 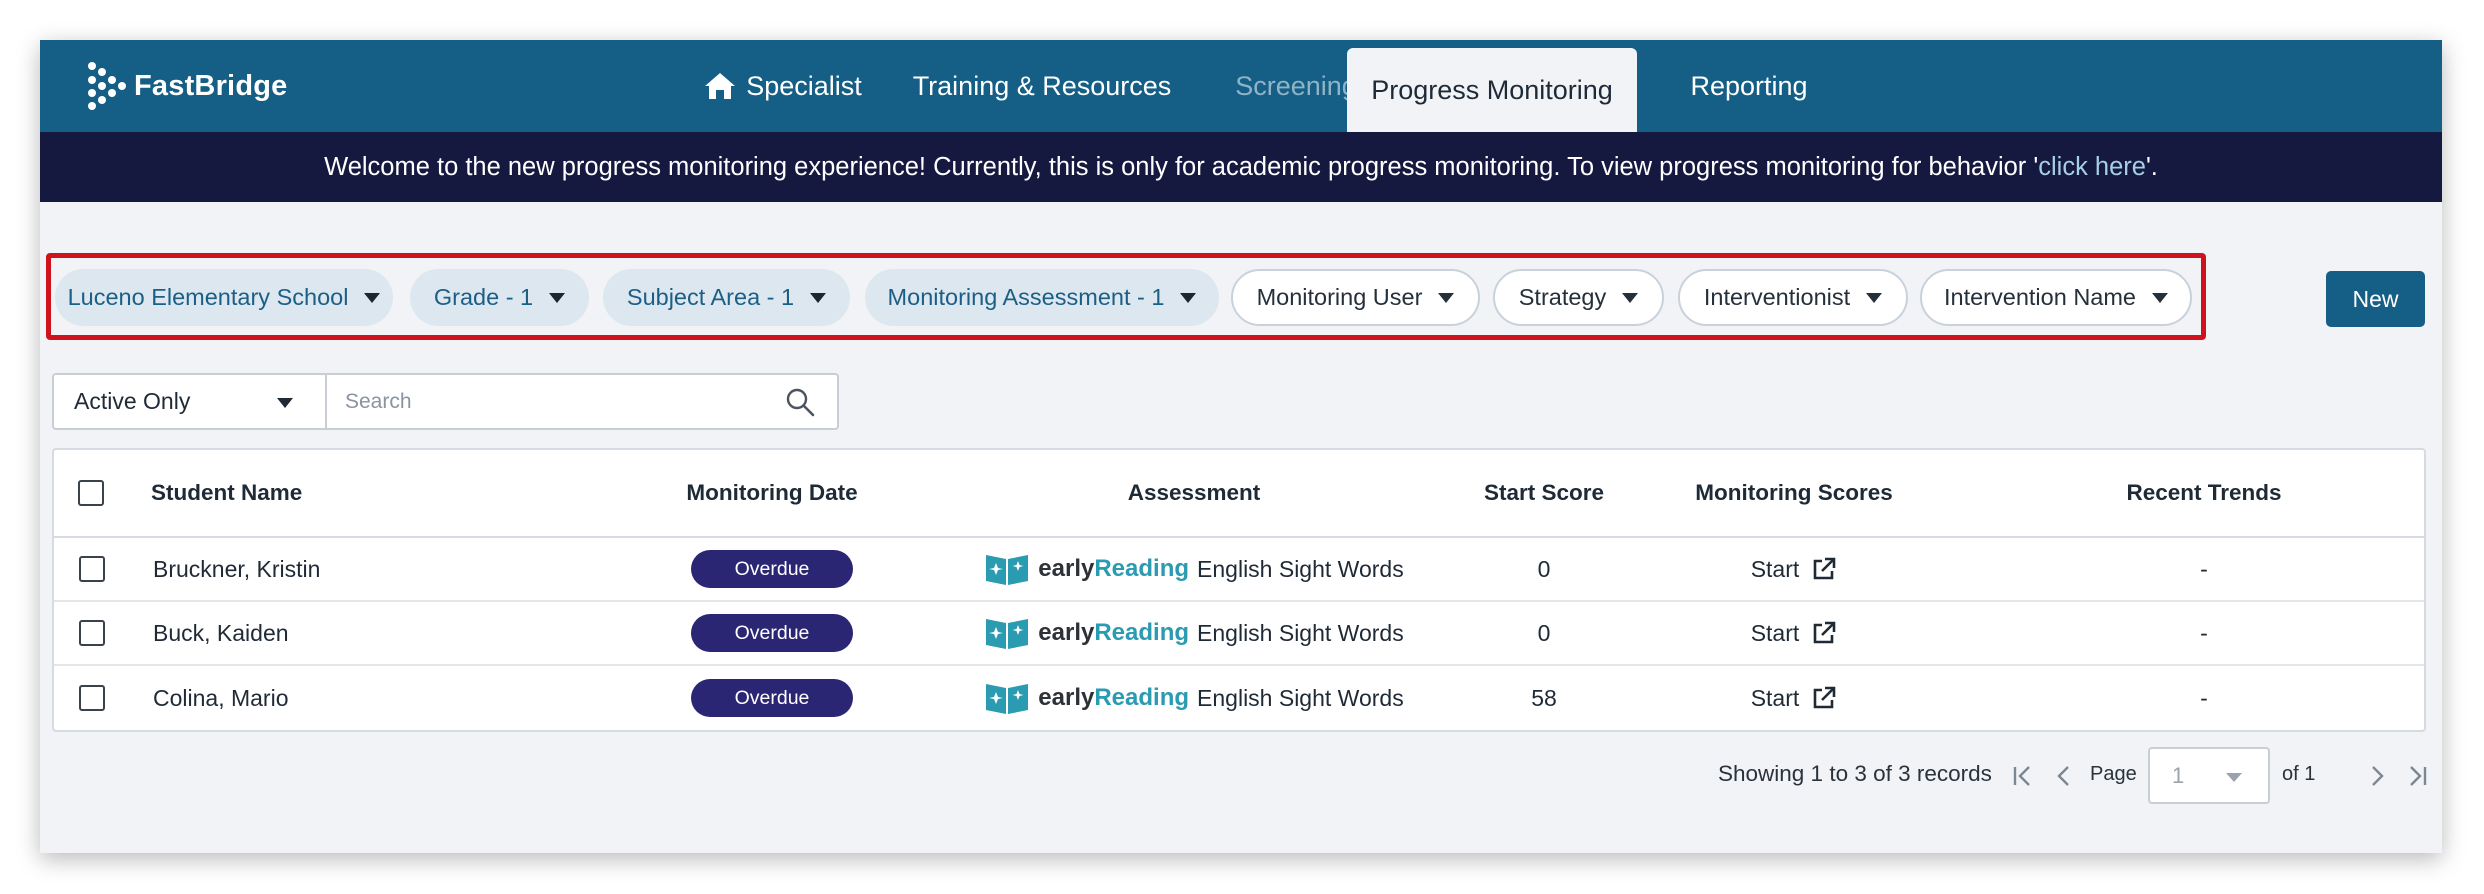 What do you see at coordinates (2375, 299) in the screenshot?
I see `new-button: New` at bounding box center [2375, 299].